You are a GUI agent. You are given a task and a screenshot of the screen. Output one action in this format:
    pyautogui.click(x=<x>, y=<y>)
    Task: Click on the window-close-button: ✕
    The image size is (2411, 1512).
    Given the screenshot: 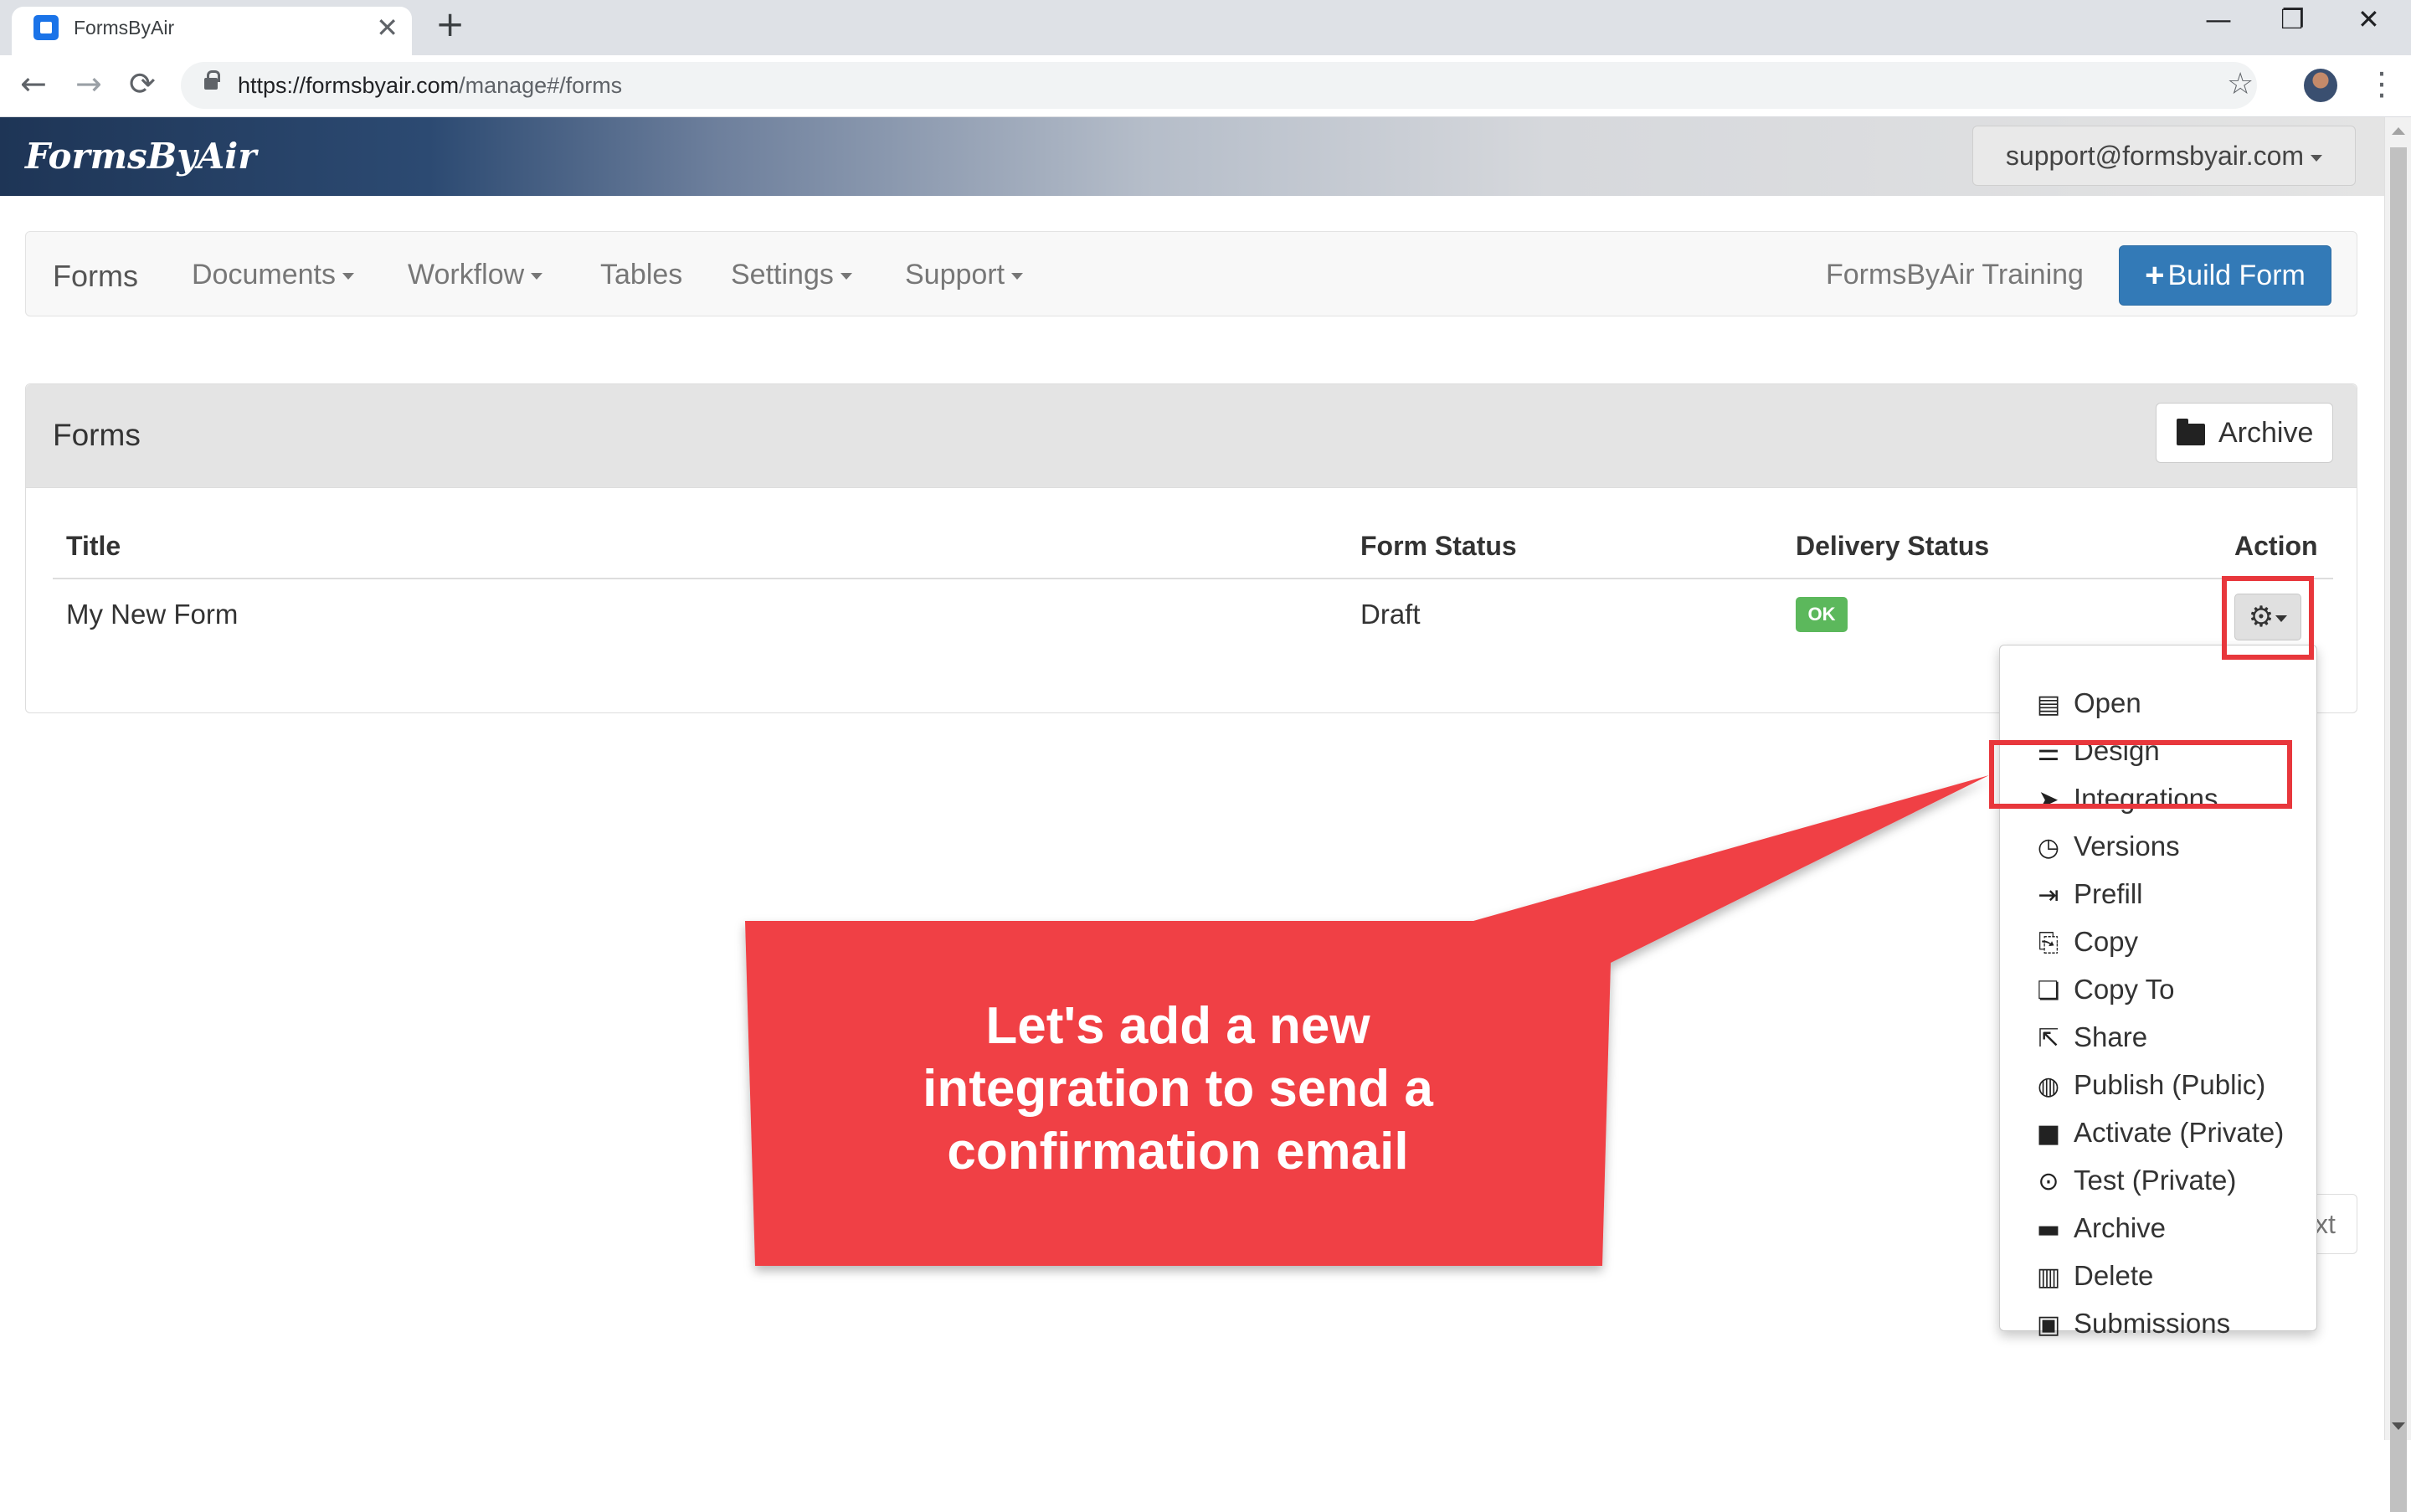 What is the action you would take?
    pyautogui.click(x=2368, y=19)
    